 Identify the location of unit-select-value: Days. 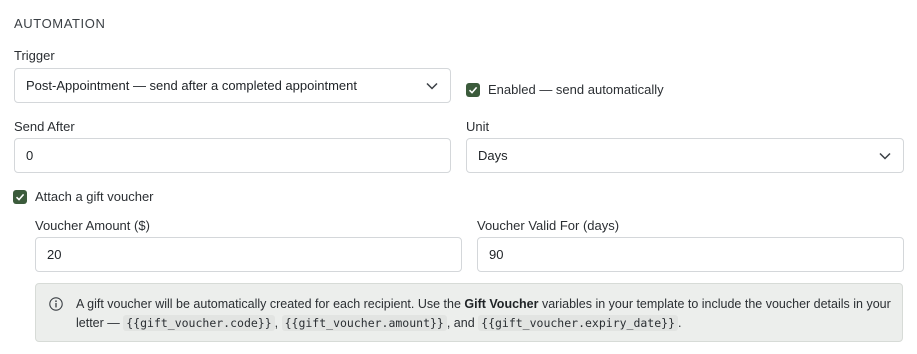
(493, 155).